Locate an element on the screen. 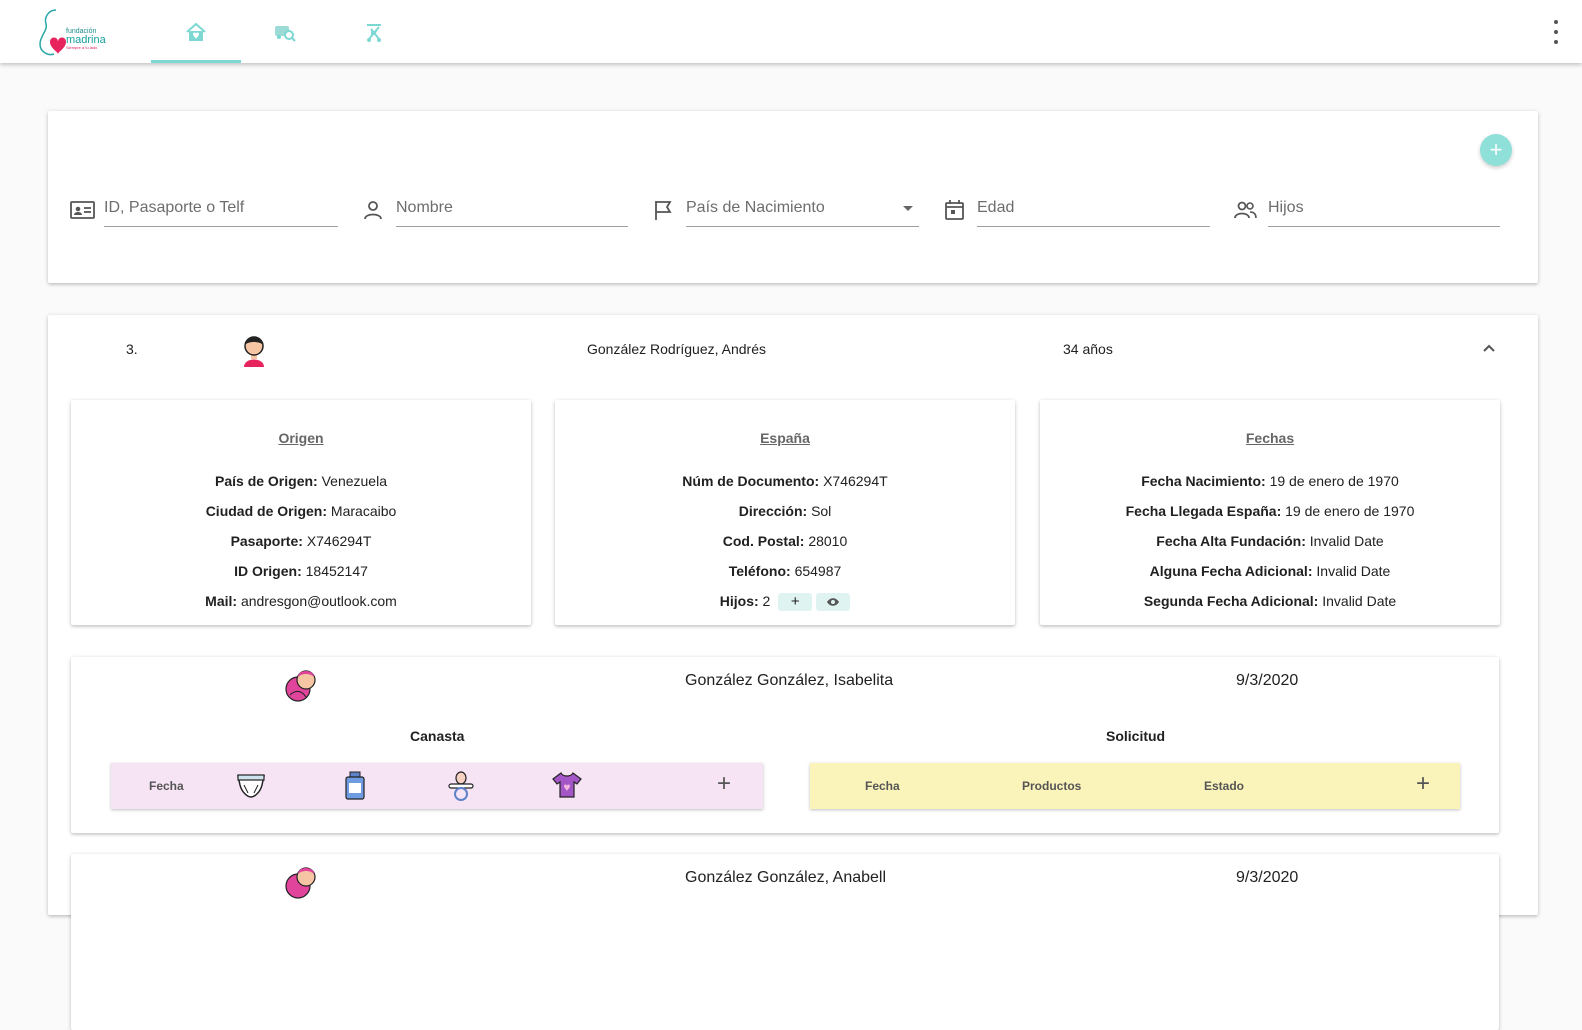  children-field: Hijos is located at coordinates (1367, 210).